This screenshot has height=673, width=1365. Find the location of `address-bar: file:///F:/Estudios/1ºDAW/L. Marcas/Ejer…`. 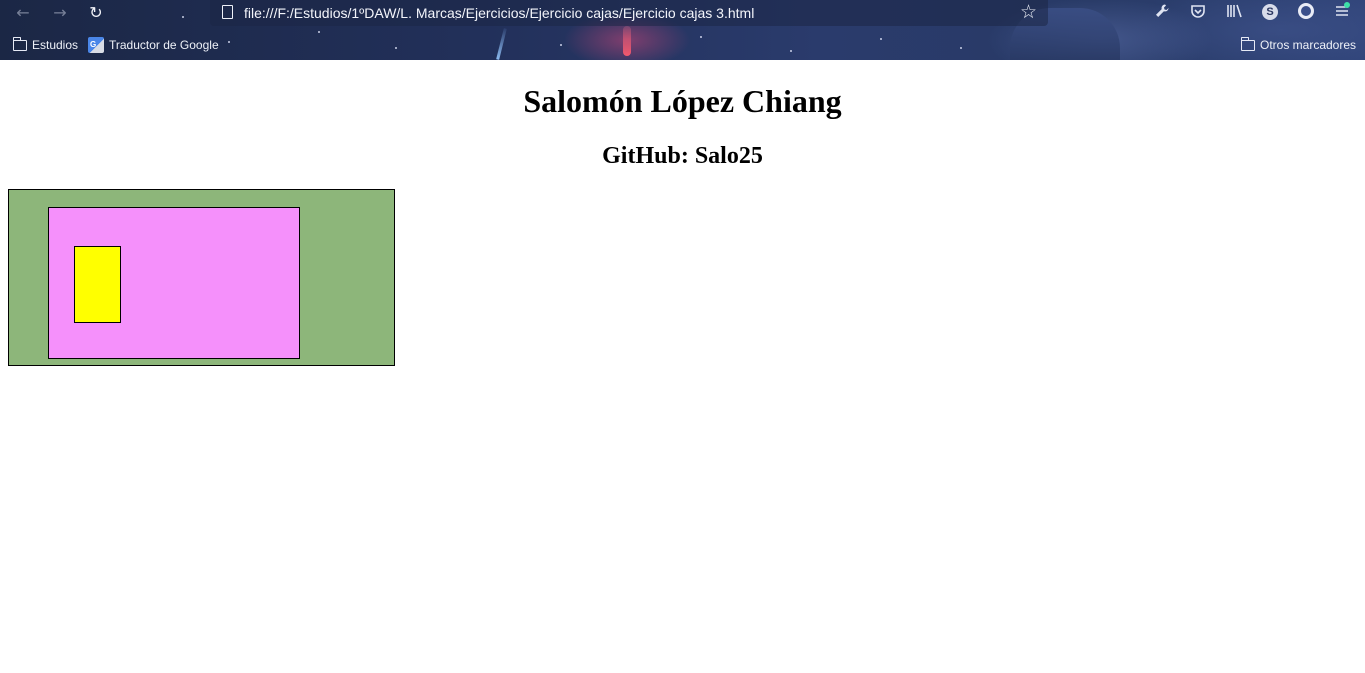

address-bar: file:///F:/Estudios/1ºDAW/L. Marcas/Ejer… is located at coordinates (629, 13).